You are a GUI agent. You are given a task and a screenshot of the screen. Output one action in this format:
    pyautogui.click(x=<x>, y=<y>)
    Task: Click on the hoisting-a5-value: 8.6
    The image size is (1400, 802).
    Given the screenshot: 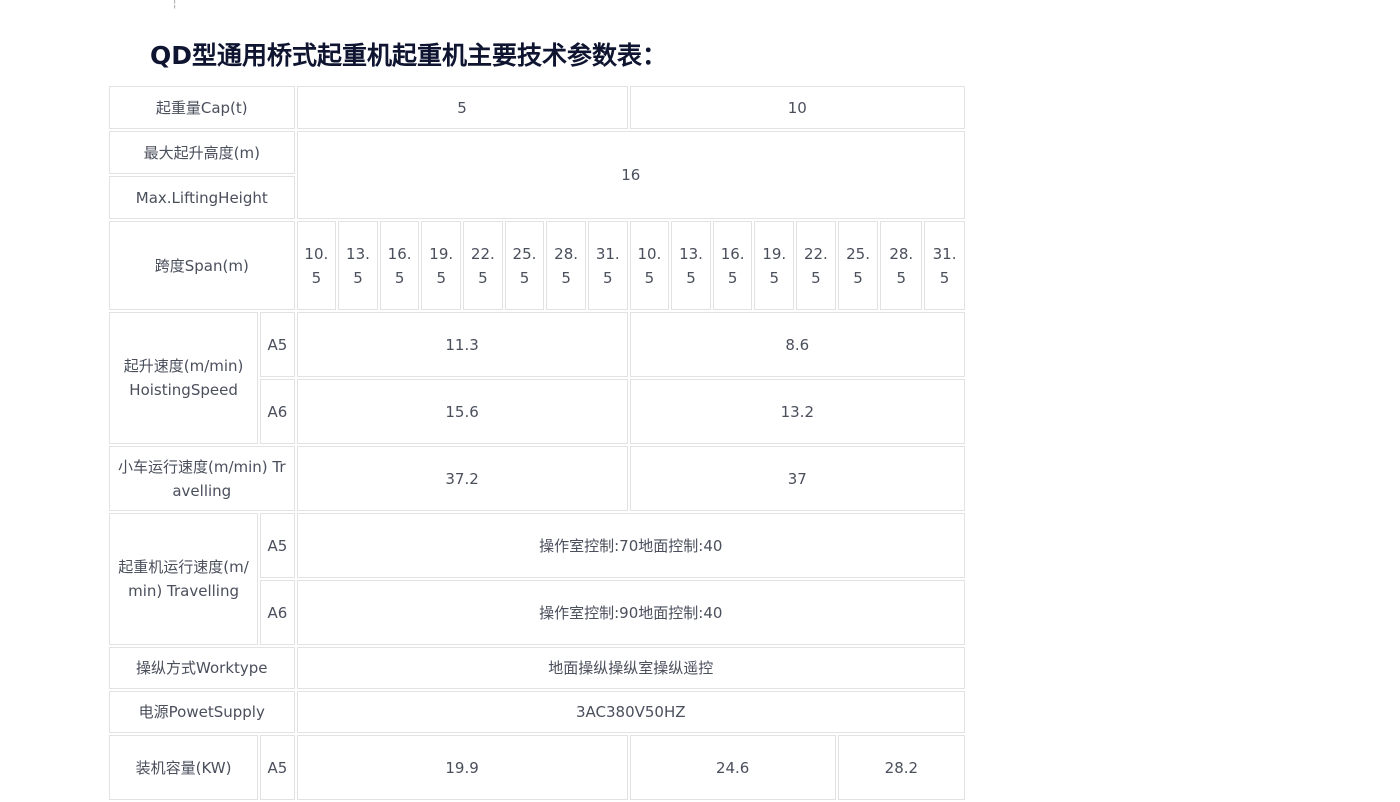 What is the action you would take?
    pyautogui.click(x=797, y=344)
    